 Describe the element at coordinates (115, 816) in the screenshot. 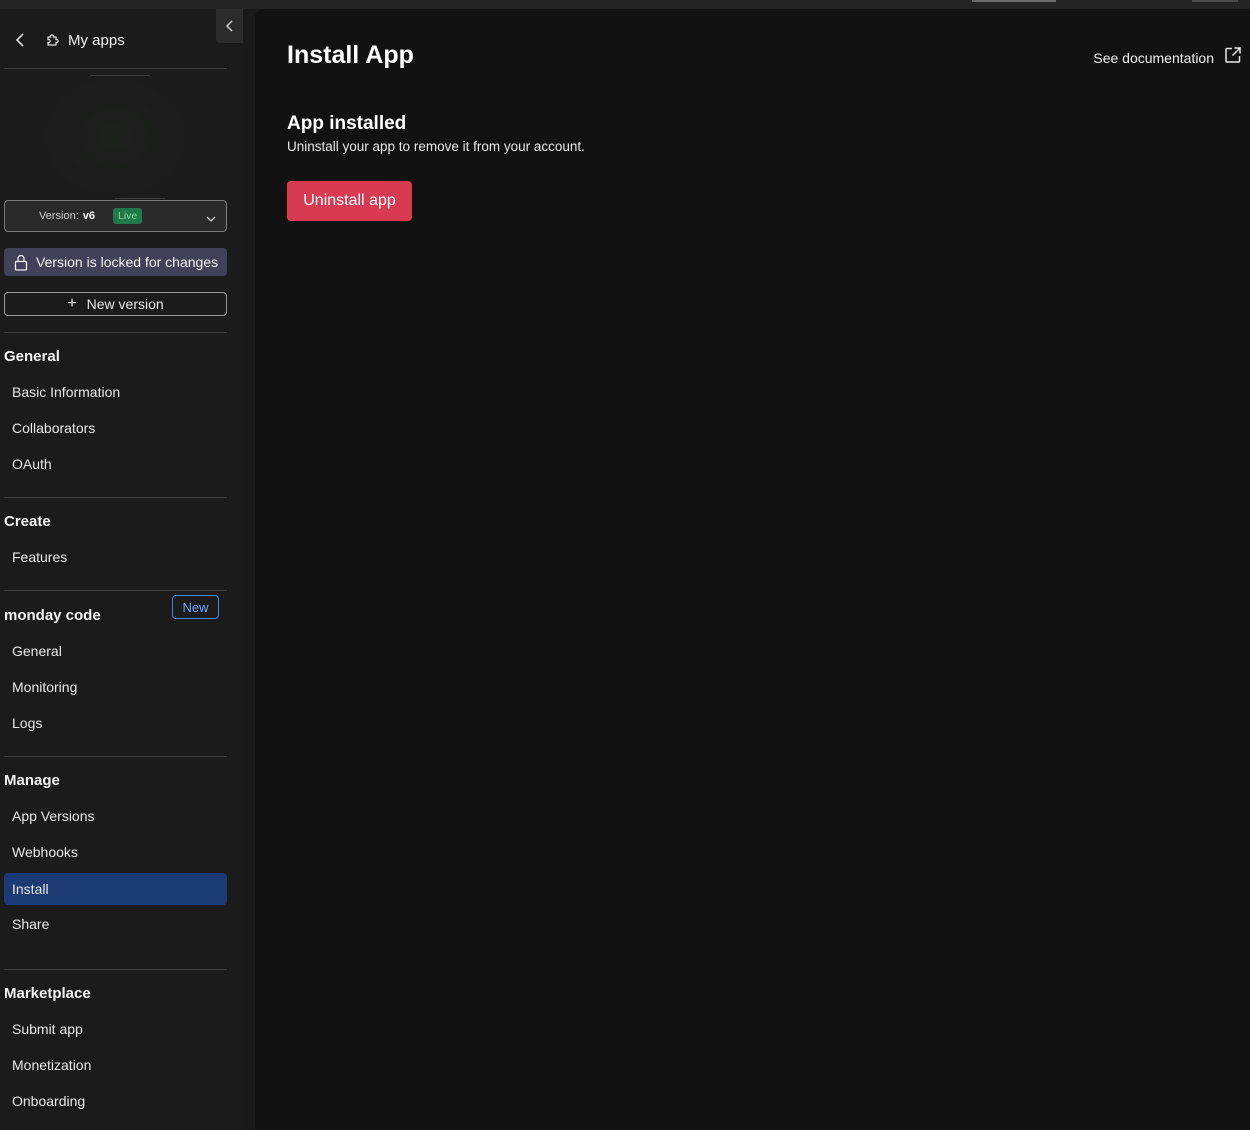

I see `sidebar-item-app-versions: App Versions` at that location.